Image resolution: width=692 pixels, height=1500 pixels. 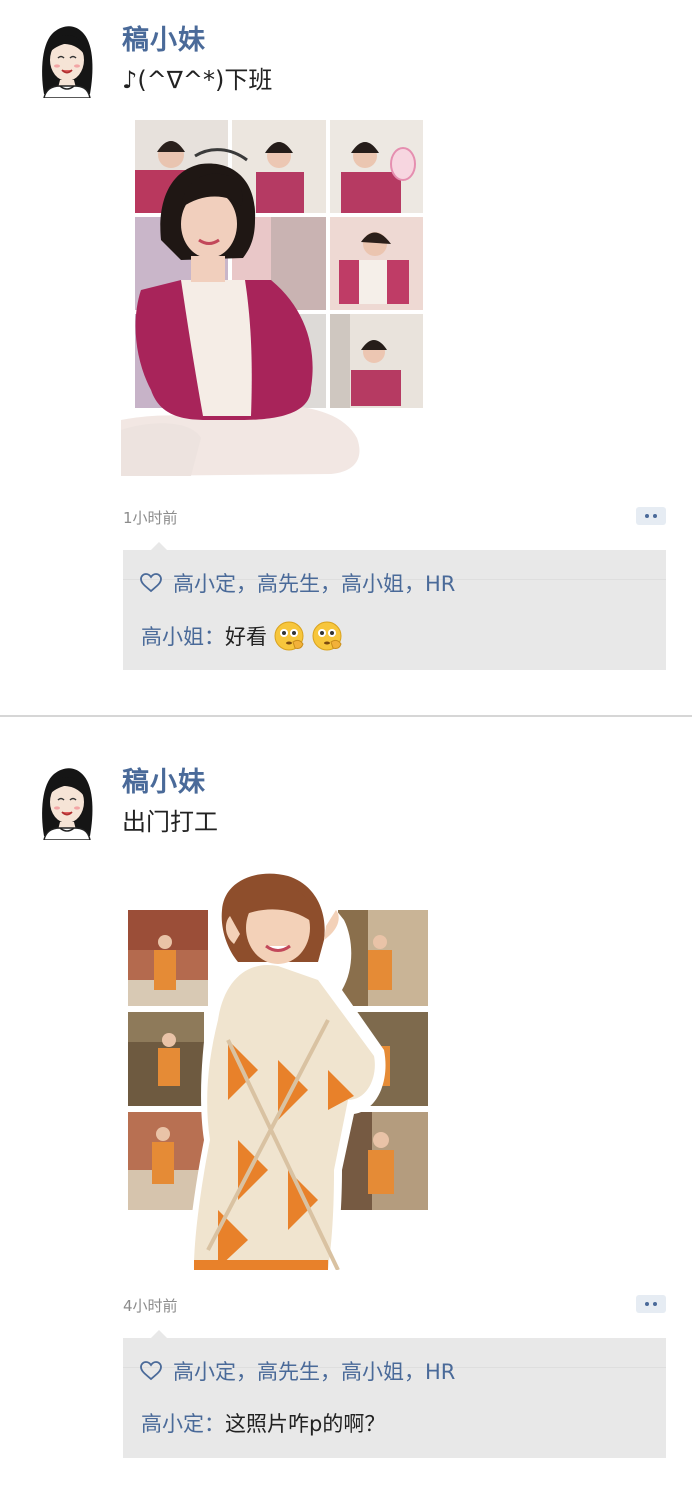 What do you see at coordinates (183, 636) in the screenshot?
I see `comment-author: 高小姐：` at bounding box center [183, 636].